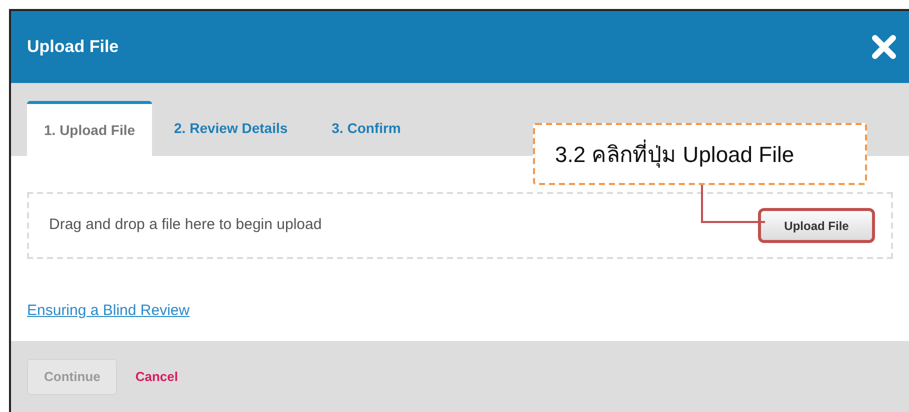 The image size is (909, 412). I want to click on close-icon, so click(884, 47).